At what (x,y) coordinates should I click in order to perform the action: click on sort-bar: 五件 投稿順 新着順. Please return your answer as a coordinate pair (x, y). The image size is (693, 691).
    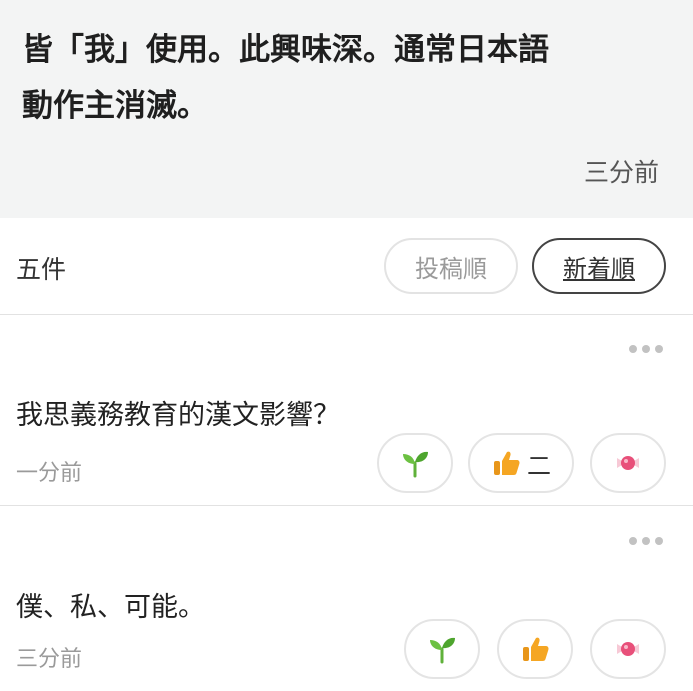
    Looking at the image, I should click on (346, 266).